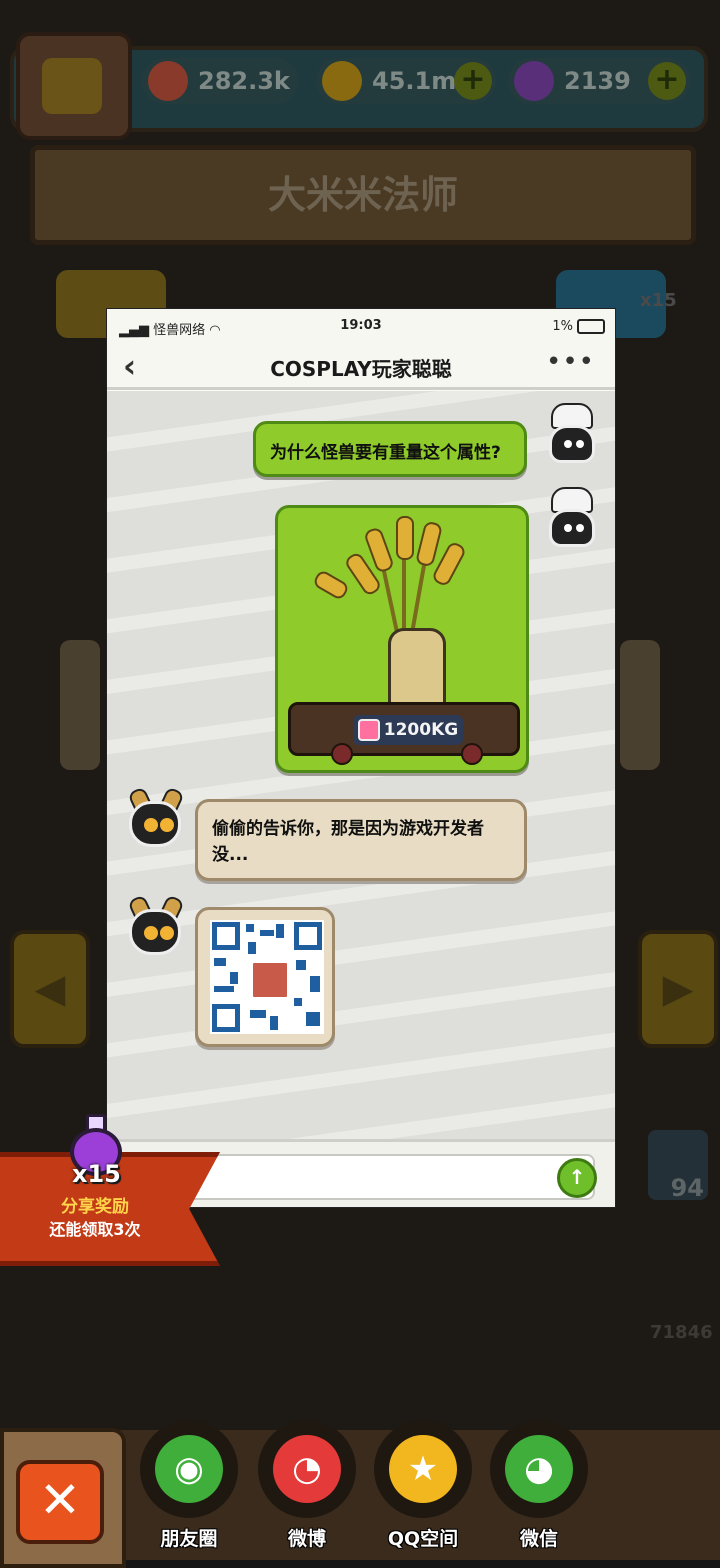 The image size is (720, 1568). What do you see at coordinates (421, 730) in the screenshot?
I see `weight-value: 1200KG` at bounding box center [421, 730].